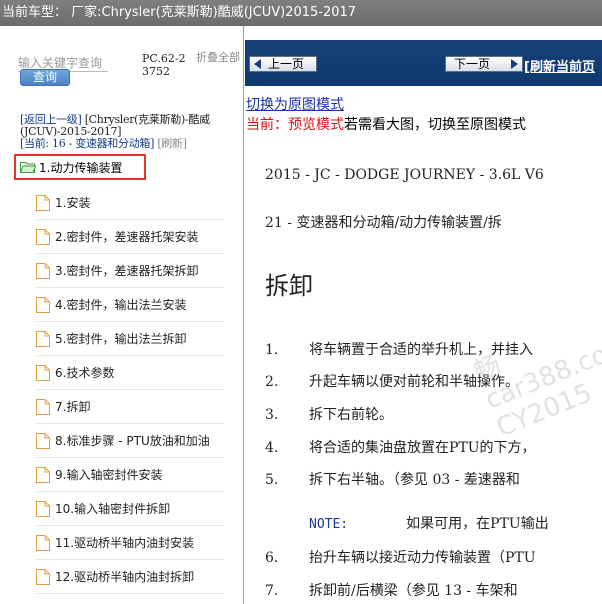 This screenshot has height=604, width=602. Describe the element at coordinates (218, 58) in the screenshot. I see `collapse-all-button: 折叠全部` at that location.